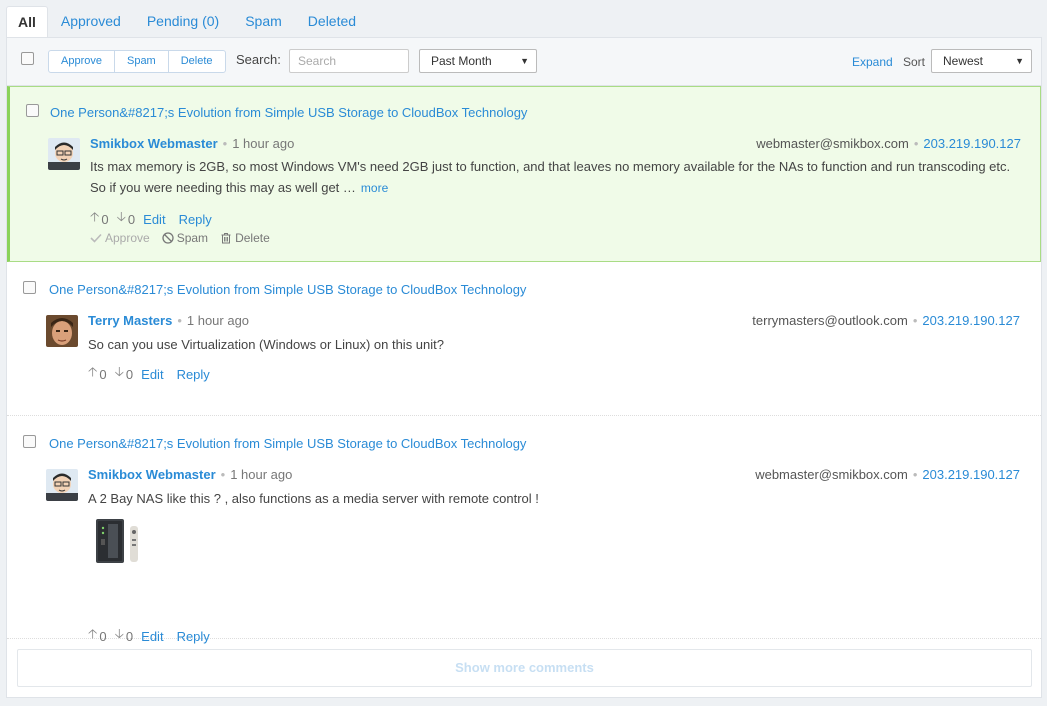 This screenshot has width=1047, height=706. Describe the element at coordinates (192, 238) in the screenshot. I see `spam-label: Spam` at that location.